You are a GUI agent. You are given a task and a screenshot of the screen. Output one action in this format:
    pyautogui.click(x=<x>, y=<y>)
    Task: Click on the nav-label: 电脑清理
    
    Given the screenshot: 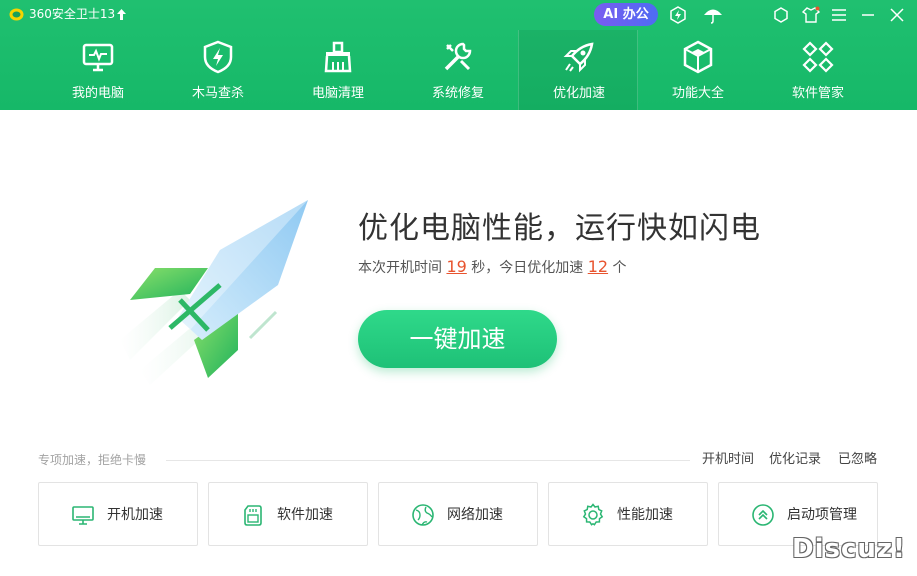 What is the action you would take?
    pyautogui.click(x=337, y=93)
    